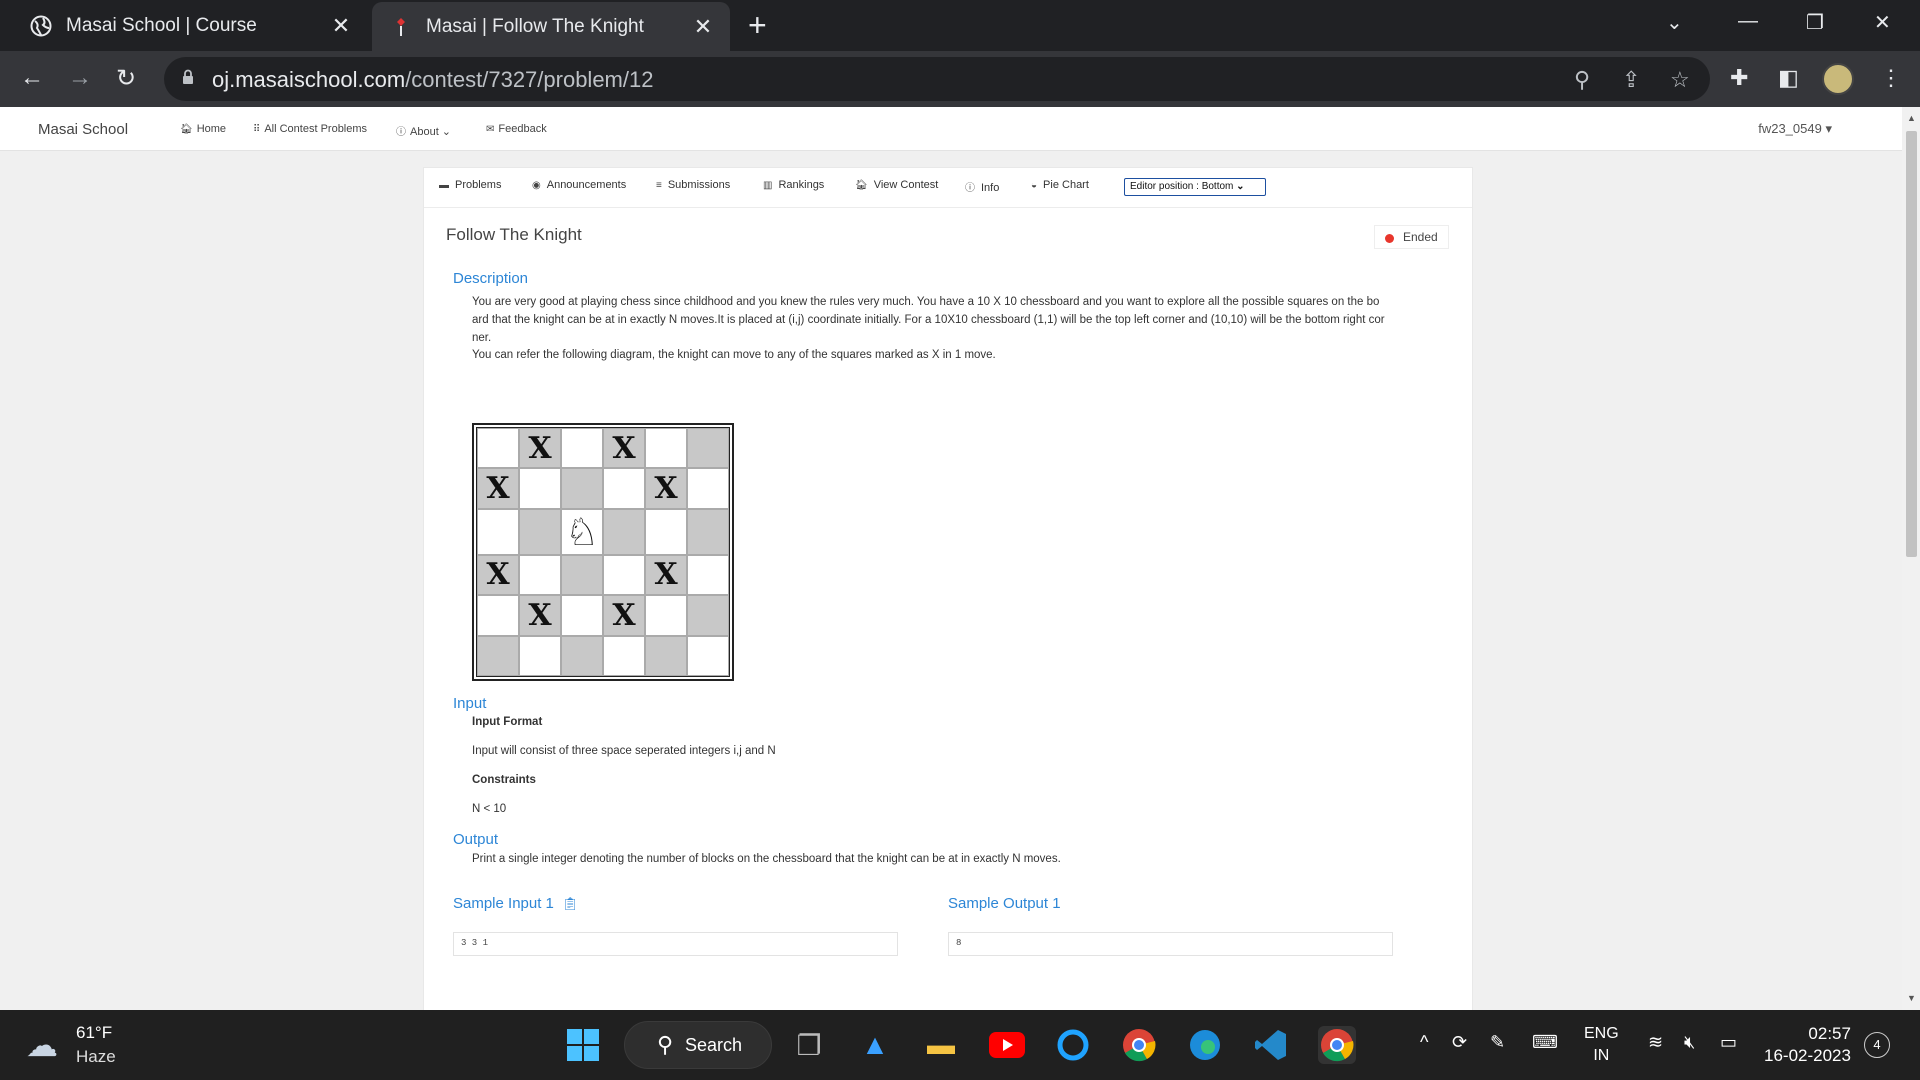  I want to click on zoom-icon: ⚲, so click(1582, 80).